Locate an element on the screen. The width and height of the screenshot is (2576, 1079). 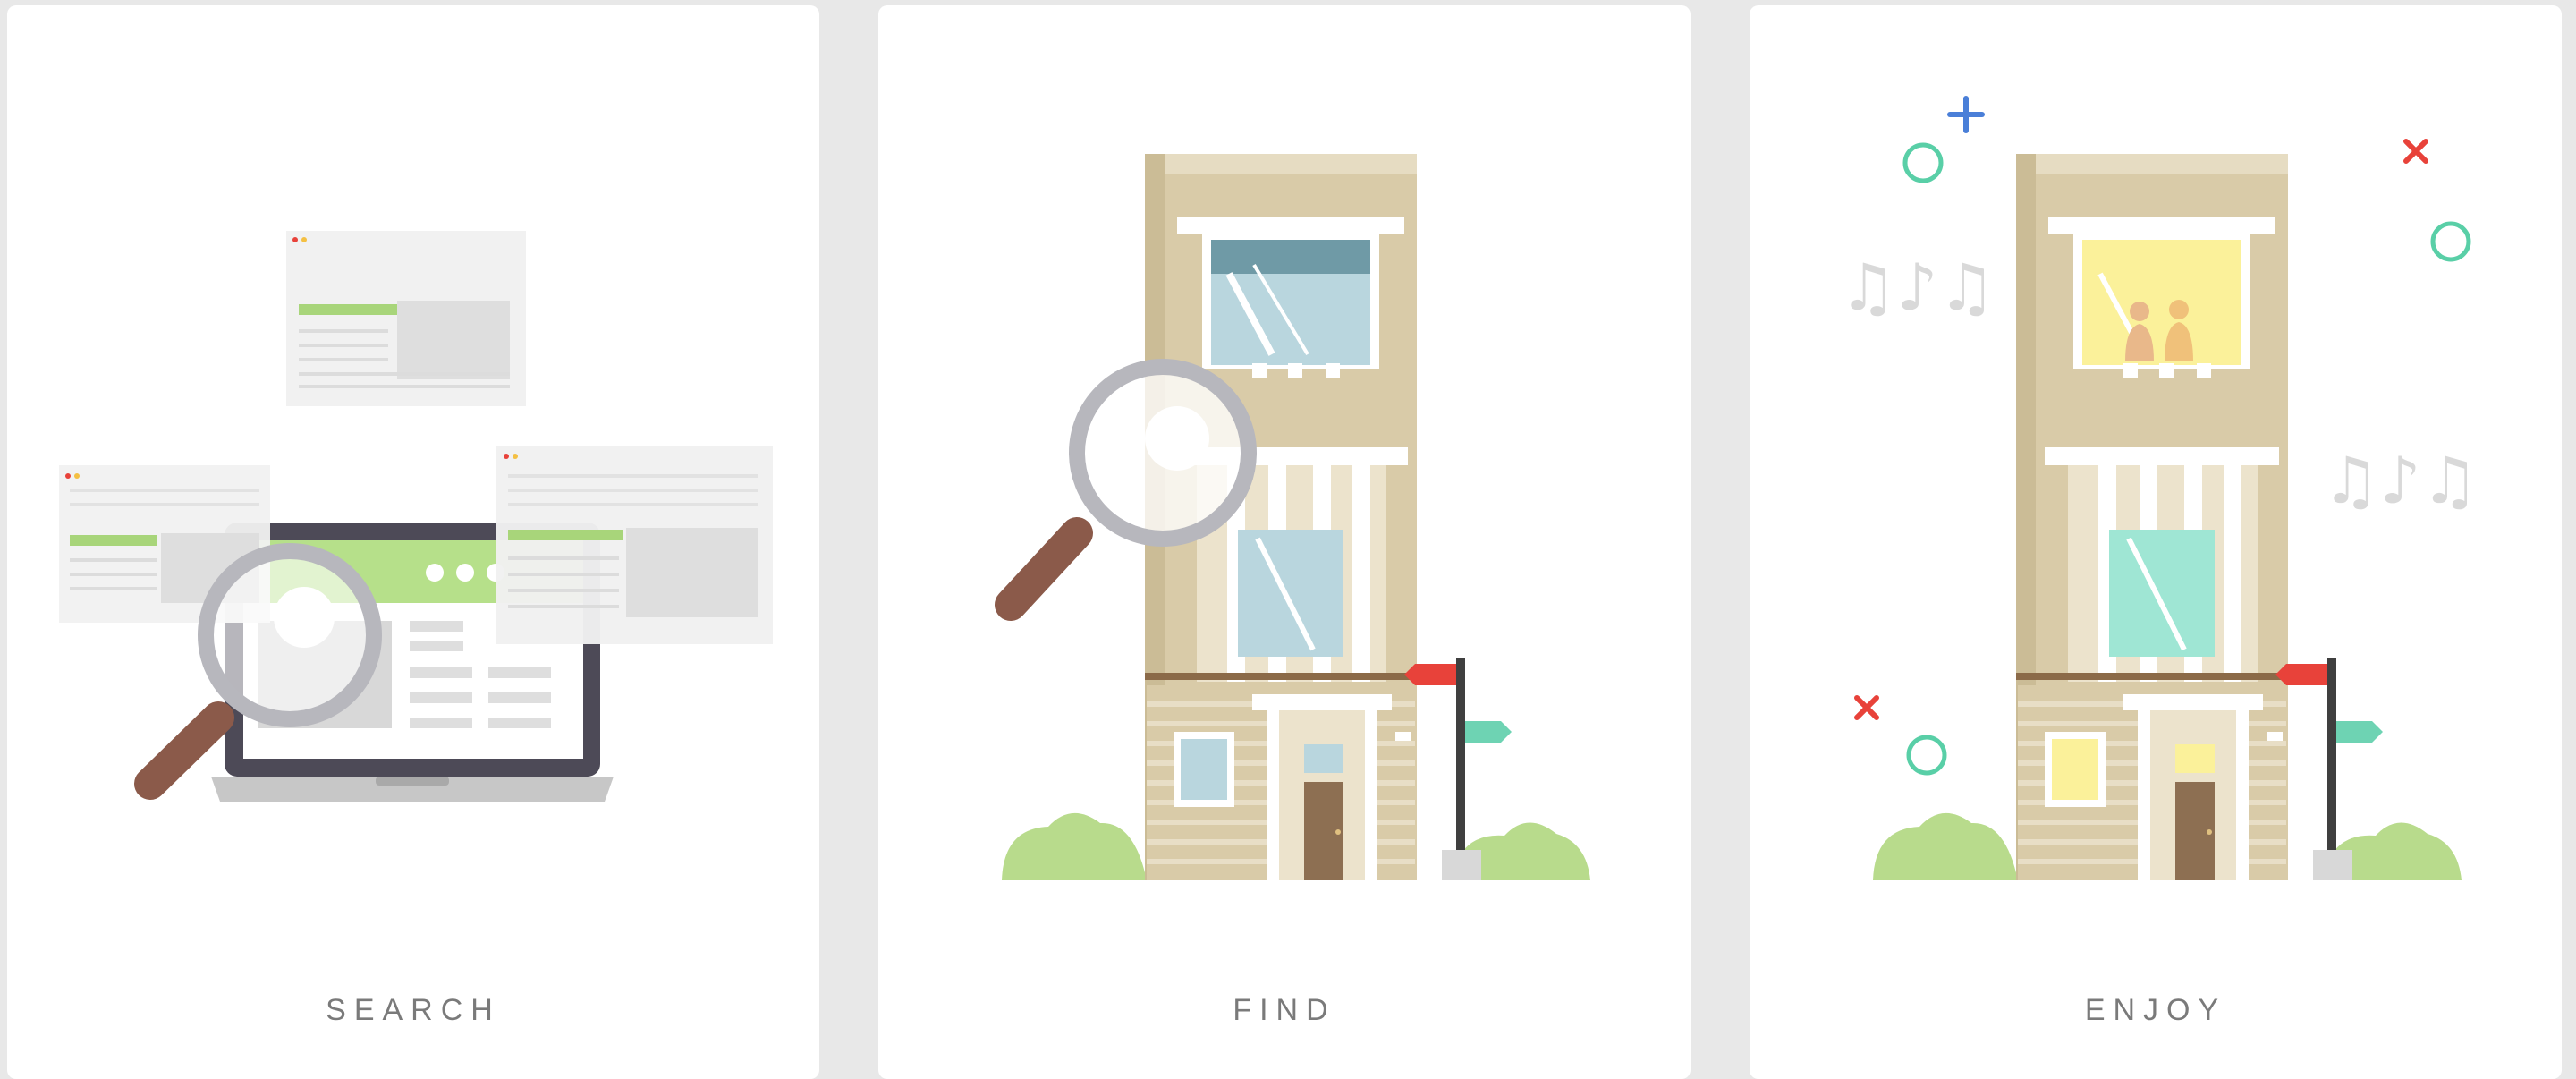
step-label-search: SEARCH is located at coordinates (413, 1010).